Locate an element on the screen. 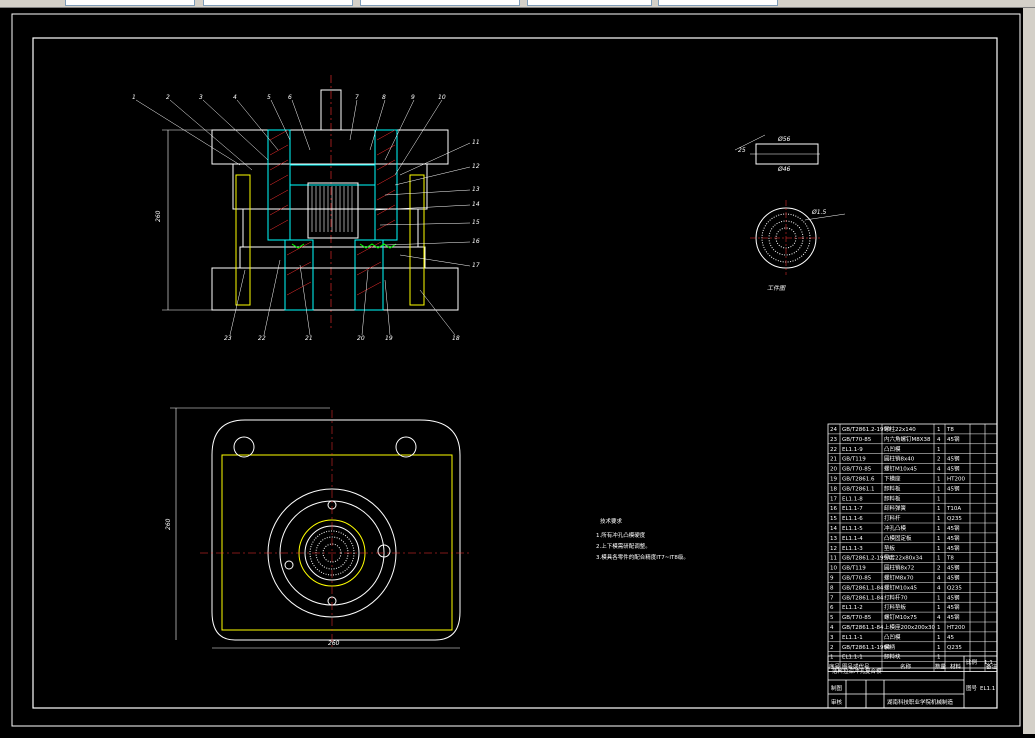 This screenshot has width=1035, height=738. bom-cell-no: 21 is located at coordinates (833, 460).